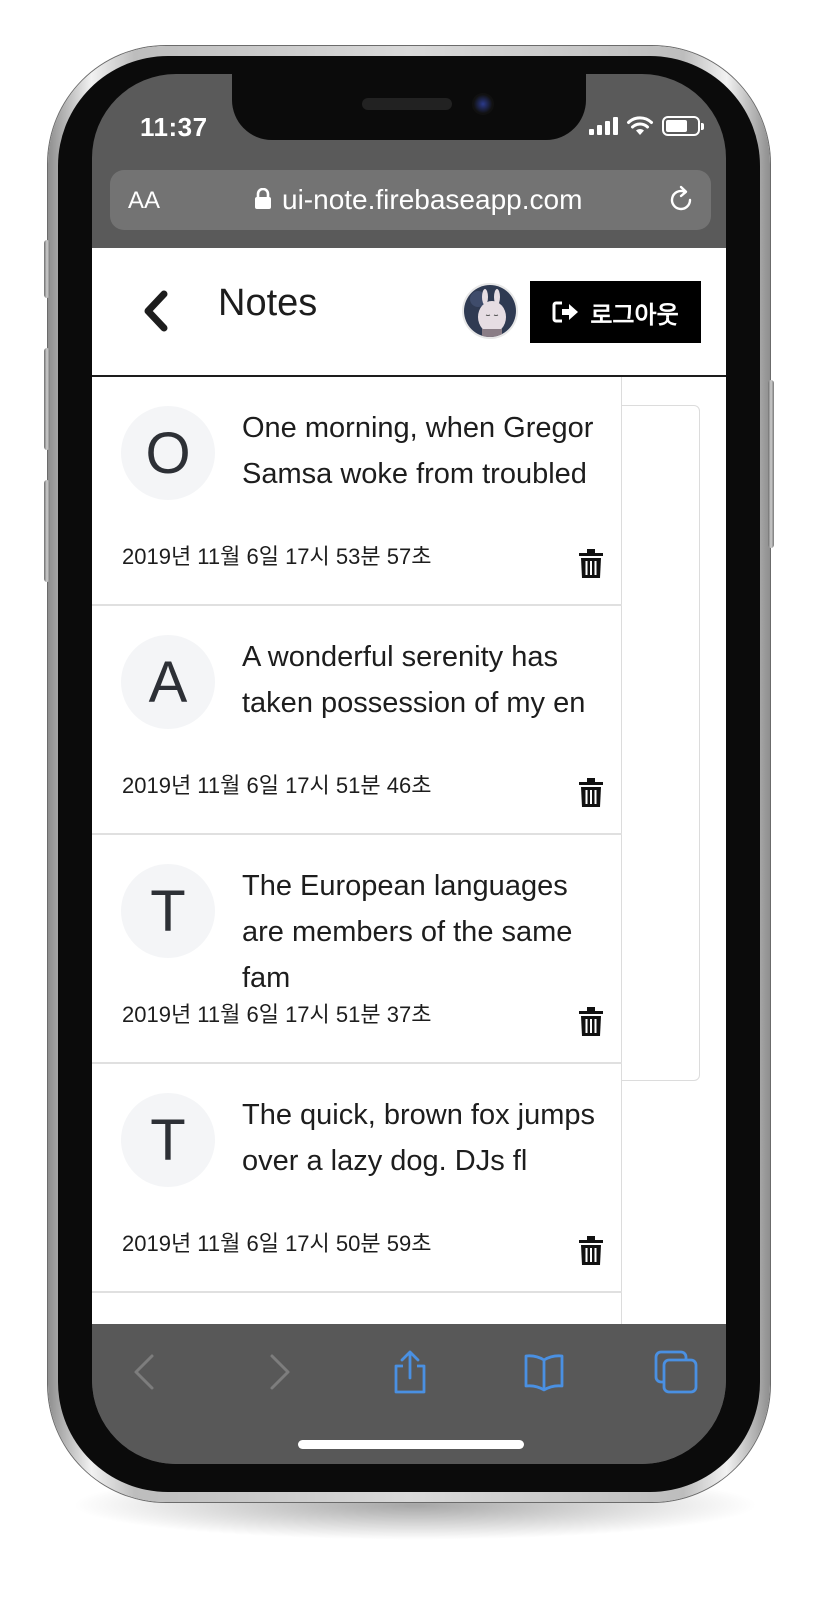  I want to click on url-text: ui-note.firebaseapp.com, so click(432, 200).